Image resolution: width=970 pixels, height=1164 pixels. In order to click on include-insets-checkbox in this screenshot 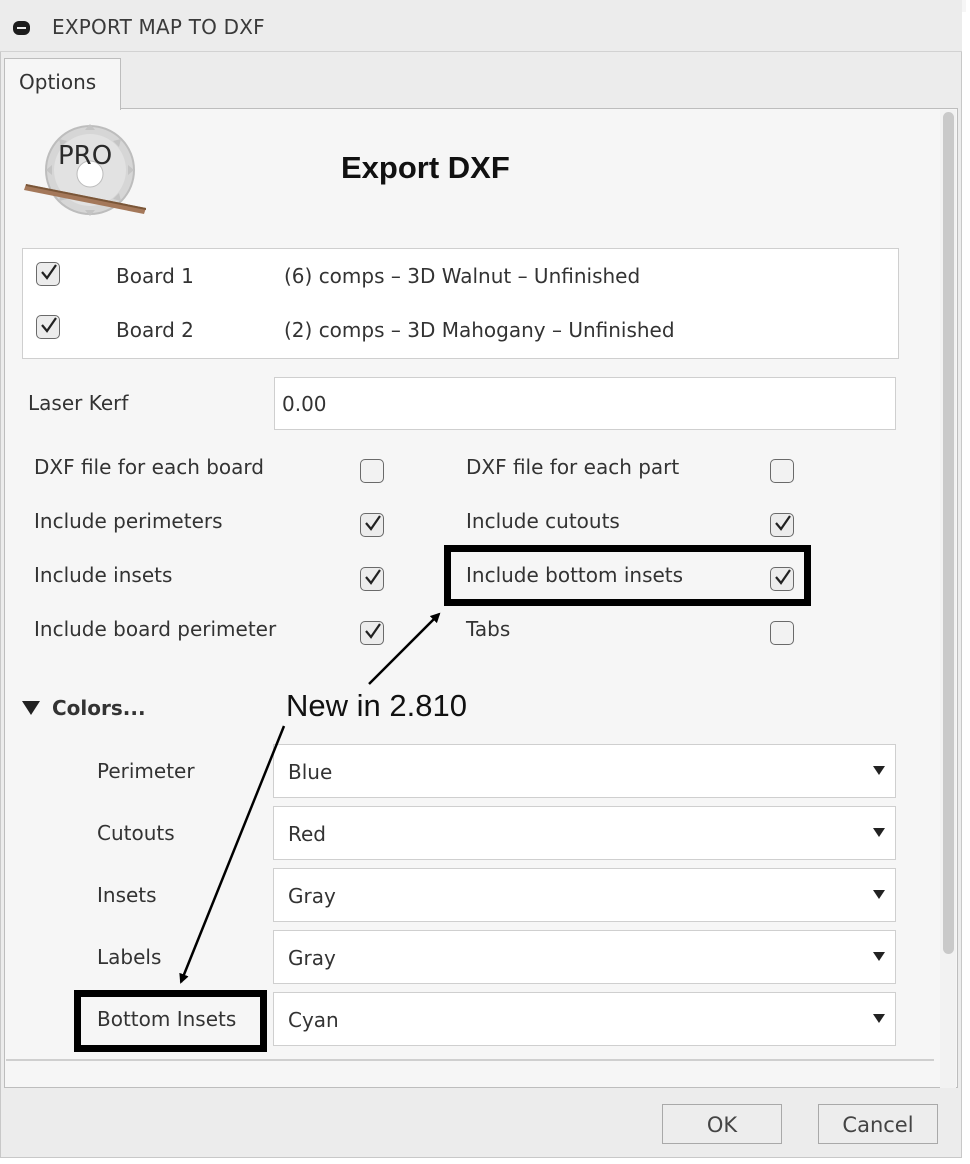, I will do `click(372, 579)`.